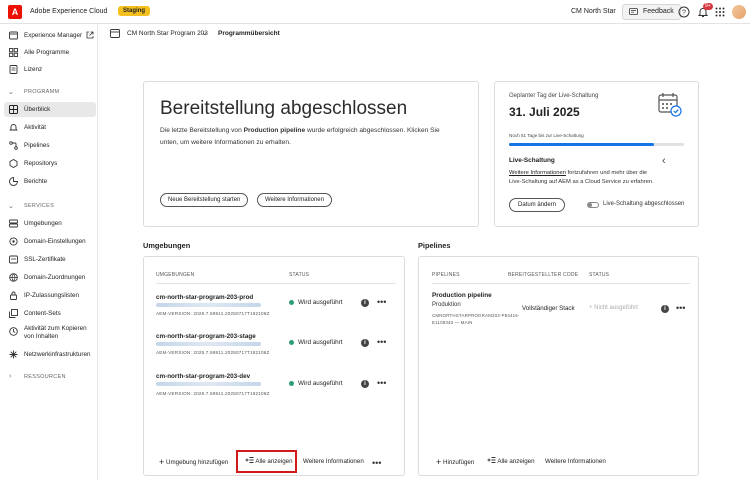 This screenshot has width=750, height=480. What do you see at coordinates (462, 295) in the screenshot?
I see `pipeline-name: Production pipeline` at bounding box center [462, 295].